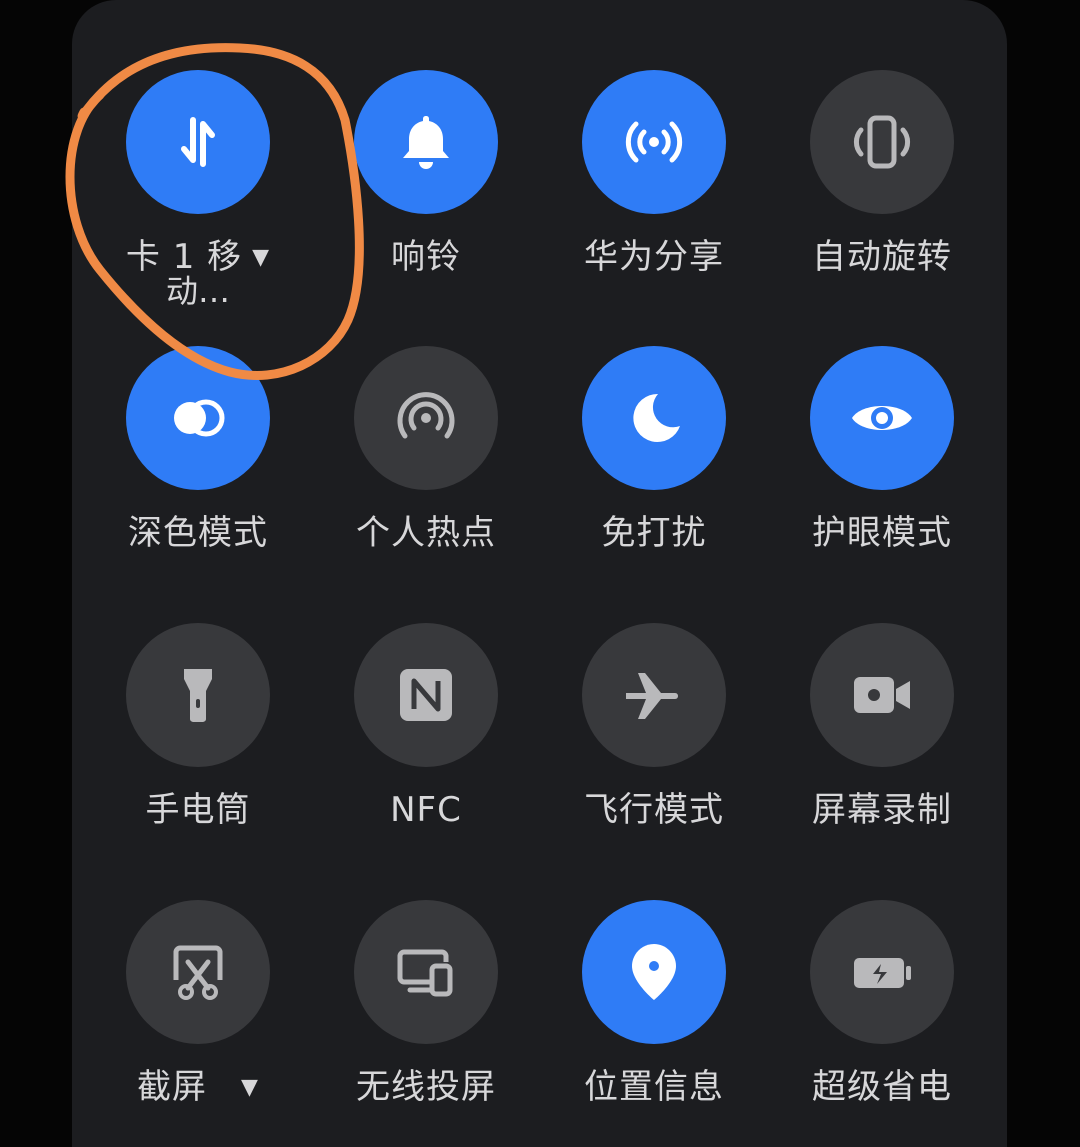 This screenshot has width=1080, height=1147. I want to click on screen-record-toggle, so click(882, 695).